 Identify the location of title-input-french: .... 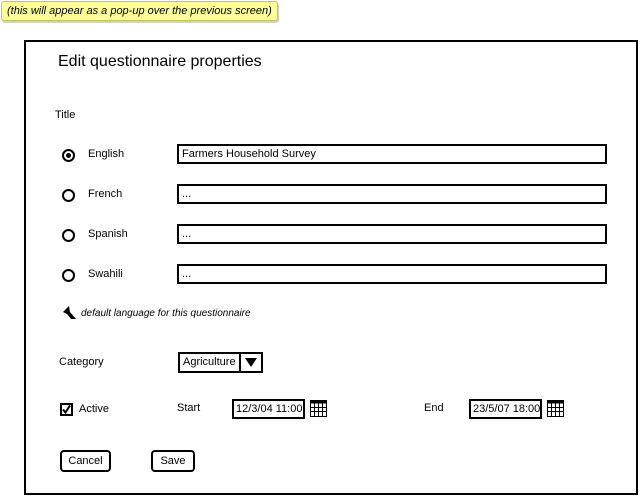
(392, 194).